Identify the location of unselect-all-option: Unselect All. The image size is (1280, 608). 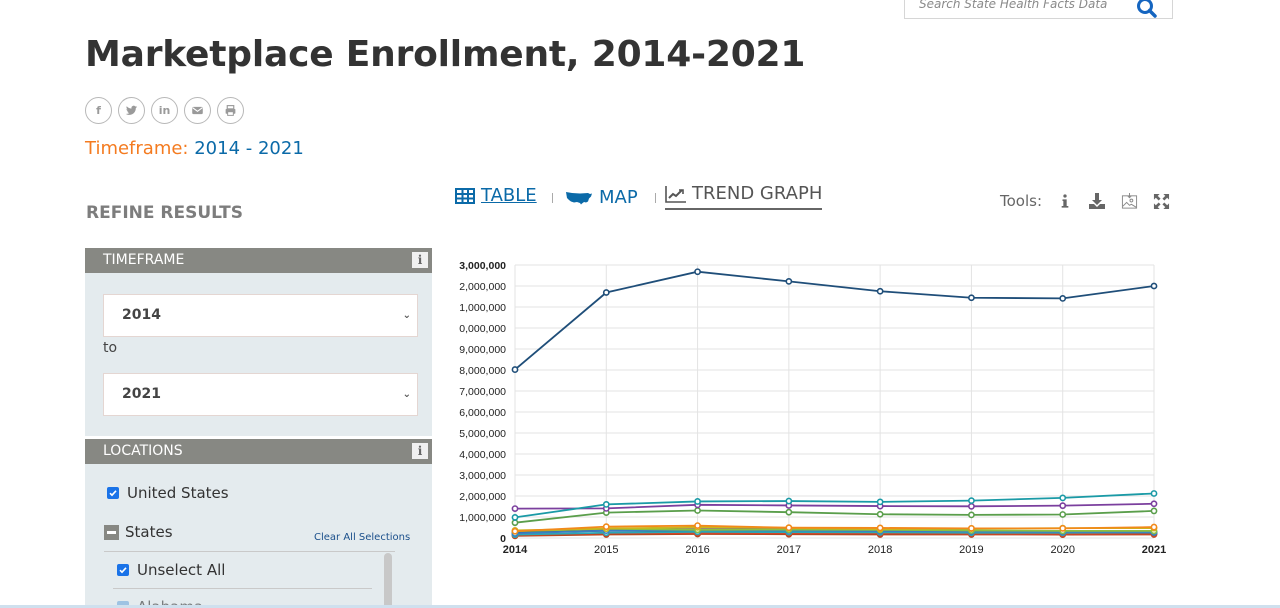
(171, 570).